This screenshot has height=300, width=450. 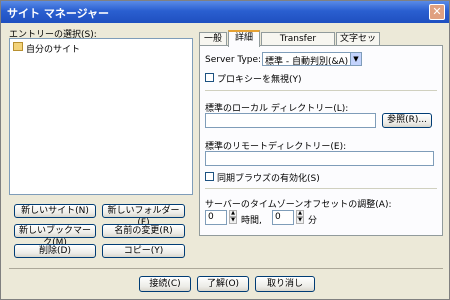 I want to click on hours-value: 0, so click(x=211, y=217).